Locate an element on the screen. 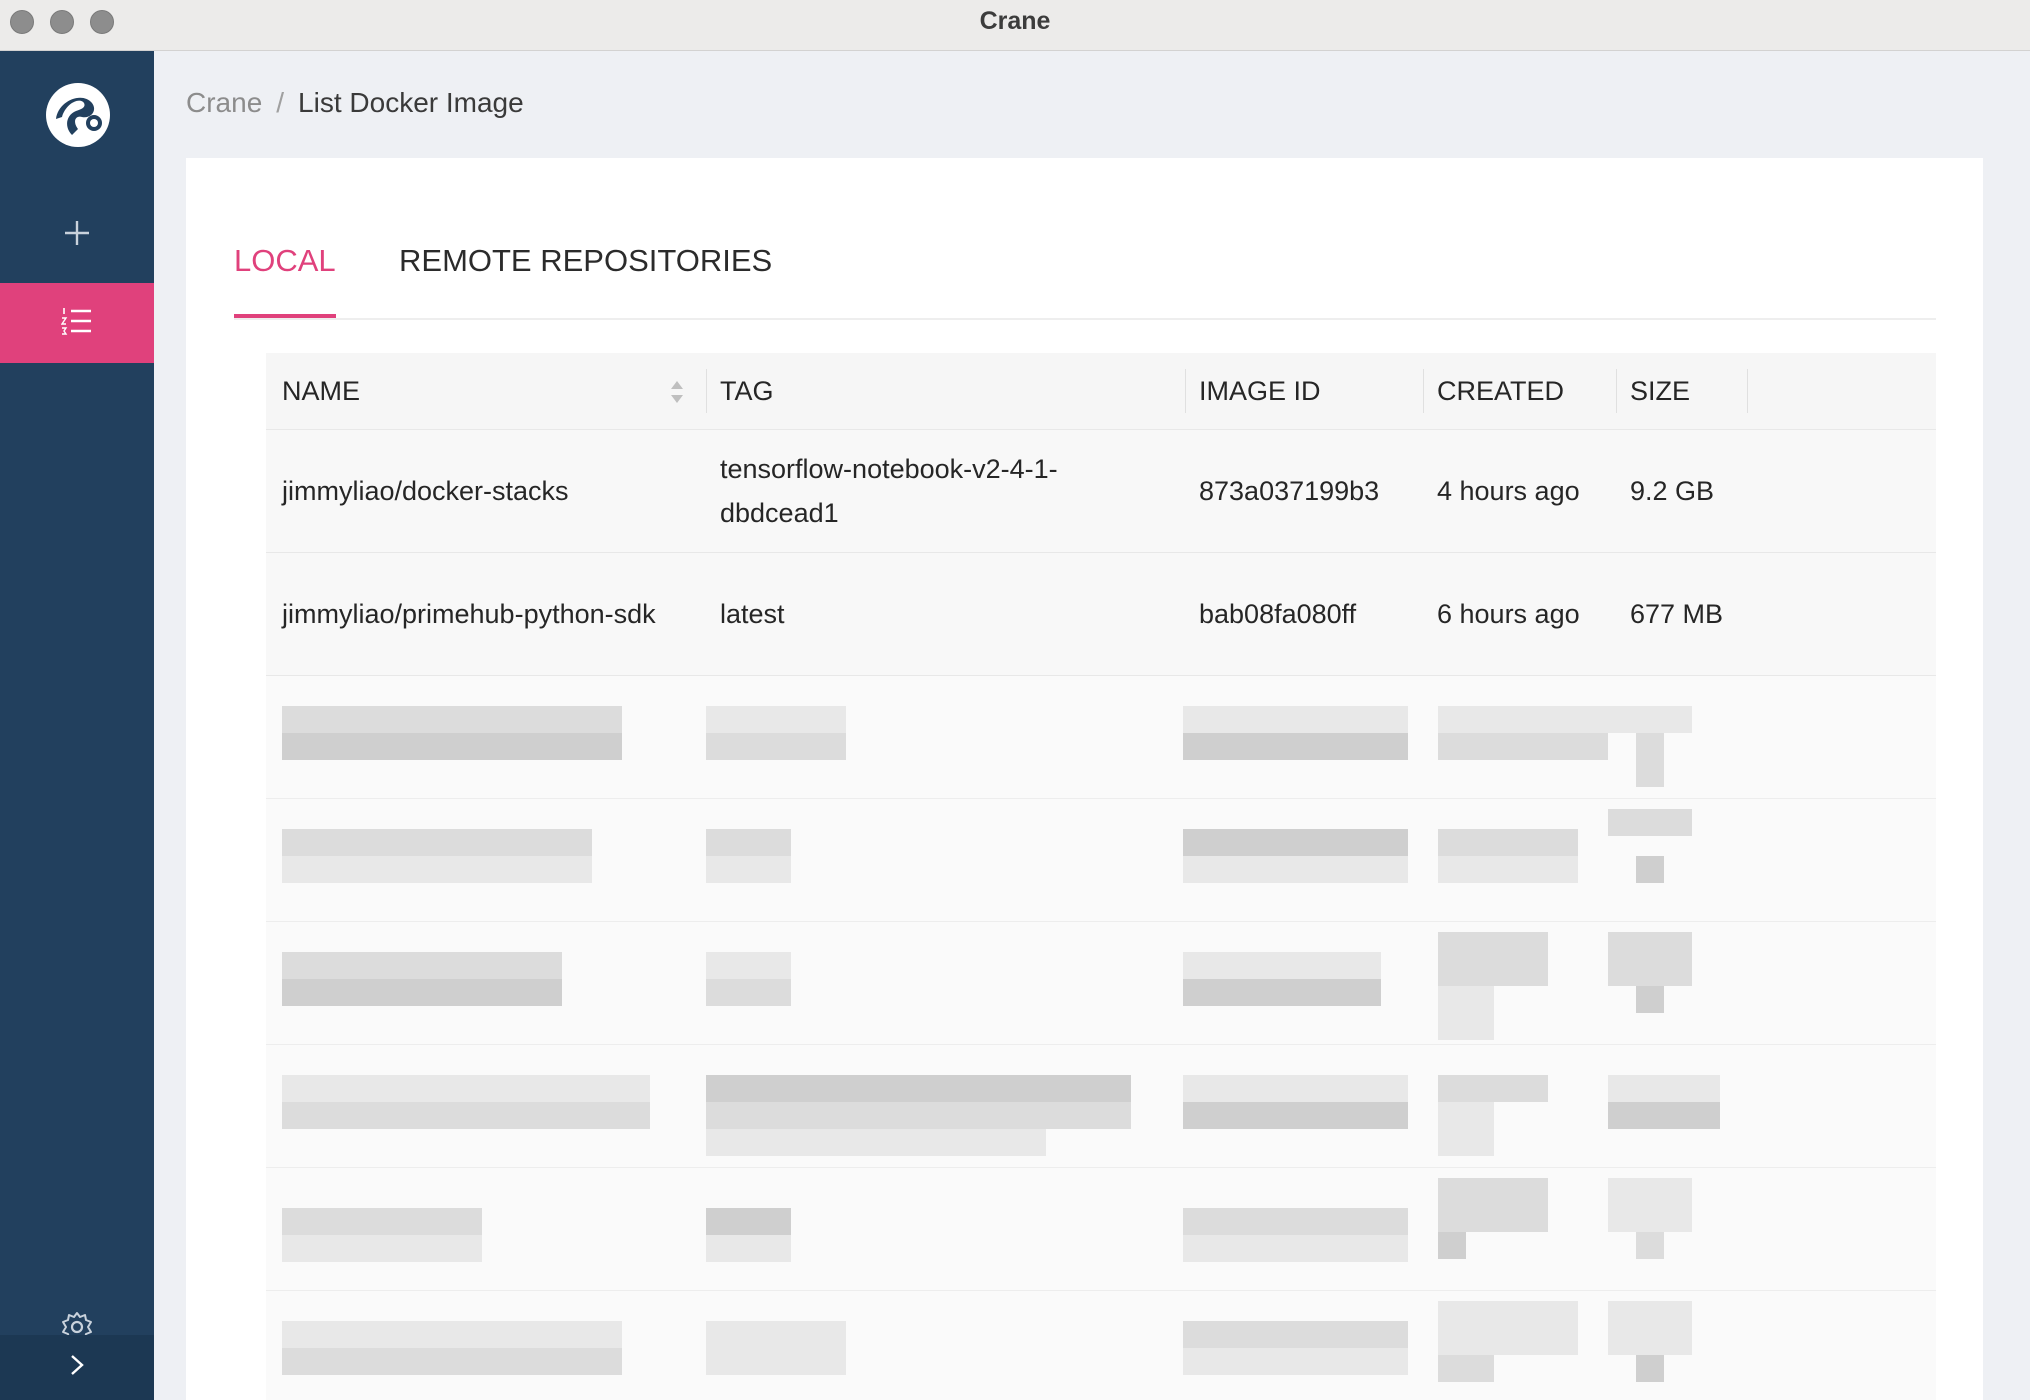 The image size is (2030, 1400). cell-tag: tensorflow-notebook-v2-4-1-dbdcead1 is located at coordinates (889, 491).